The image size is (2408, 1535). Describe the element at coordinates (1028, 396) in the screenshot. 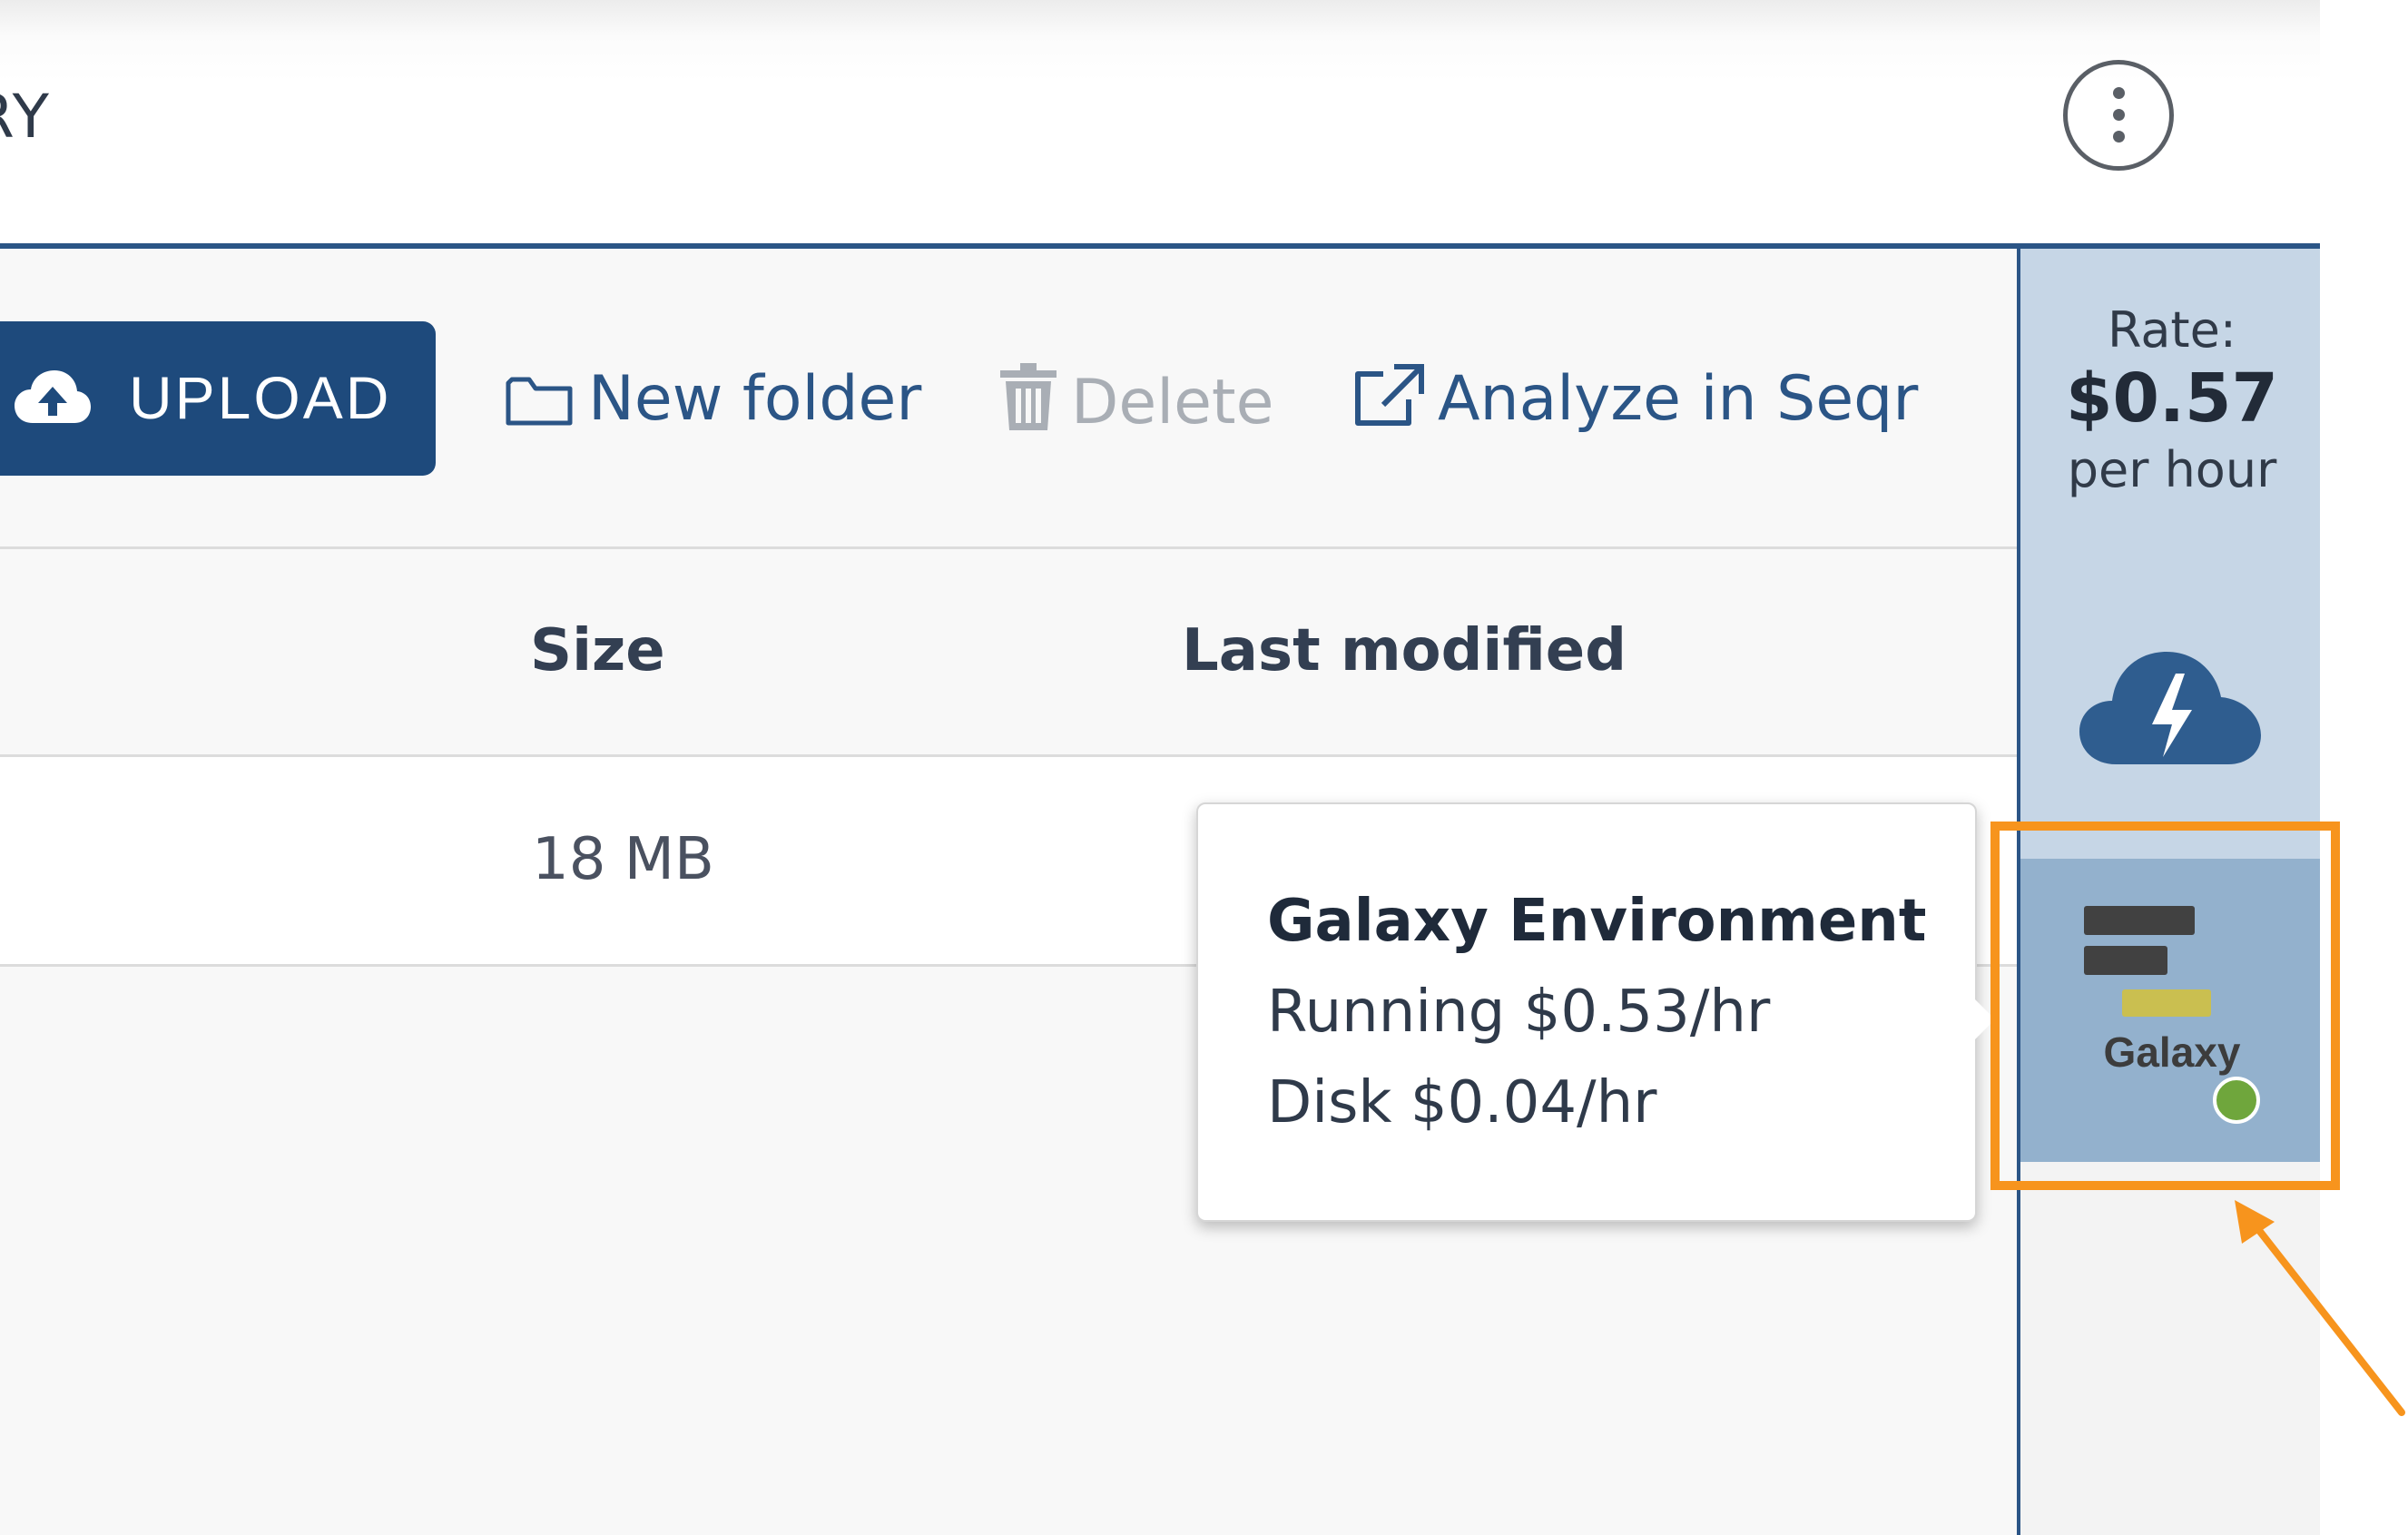

I see `trash-icon` at that location.